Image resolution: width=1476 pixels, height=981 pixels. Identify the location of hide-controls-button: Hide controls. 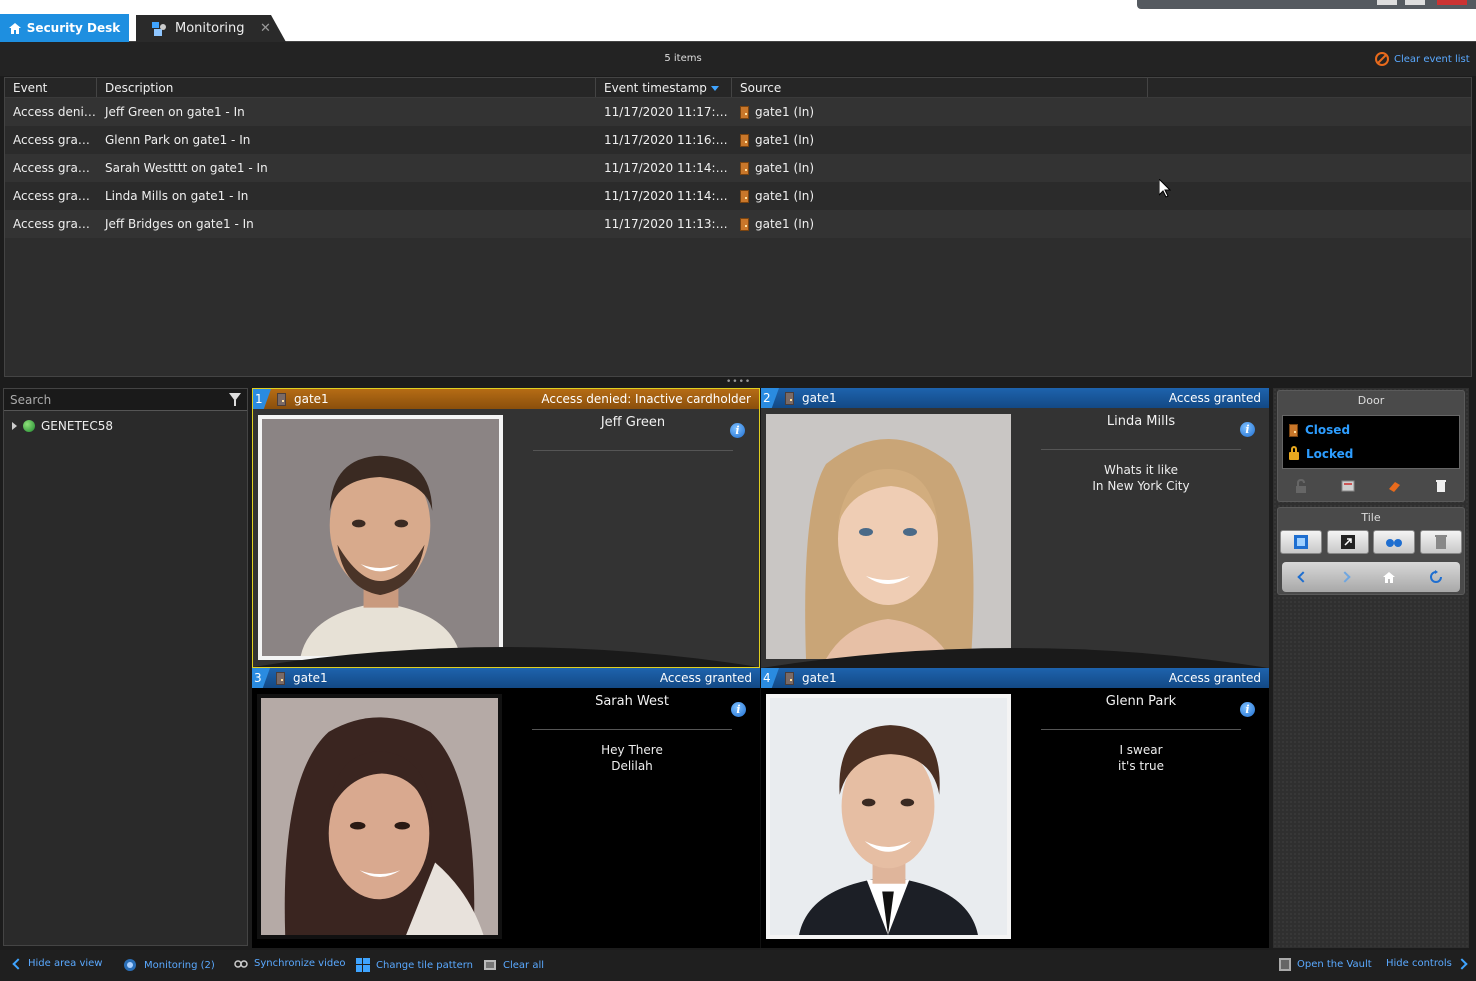
(1427, 963).